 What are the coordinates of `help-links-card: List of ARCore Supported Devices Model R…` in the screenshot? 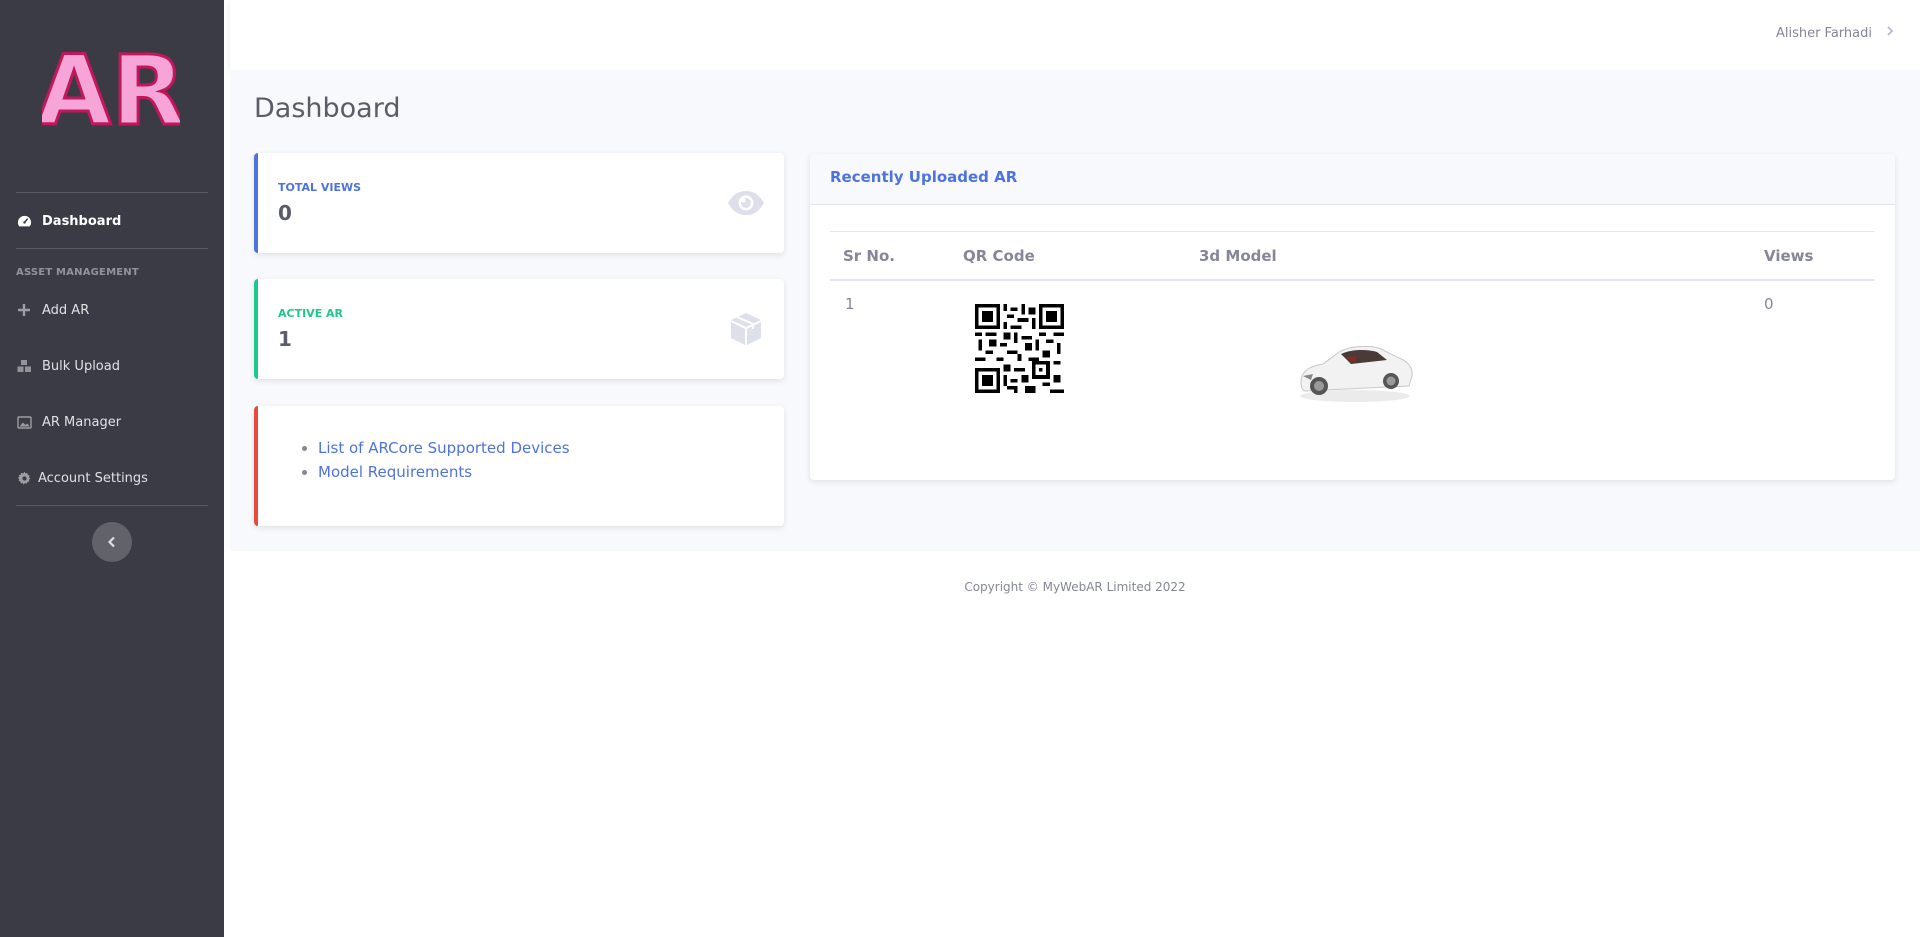 It's located at (519, 466).